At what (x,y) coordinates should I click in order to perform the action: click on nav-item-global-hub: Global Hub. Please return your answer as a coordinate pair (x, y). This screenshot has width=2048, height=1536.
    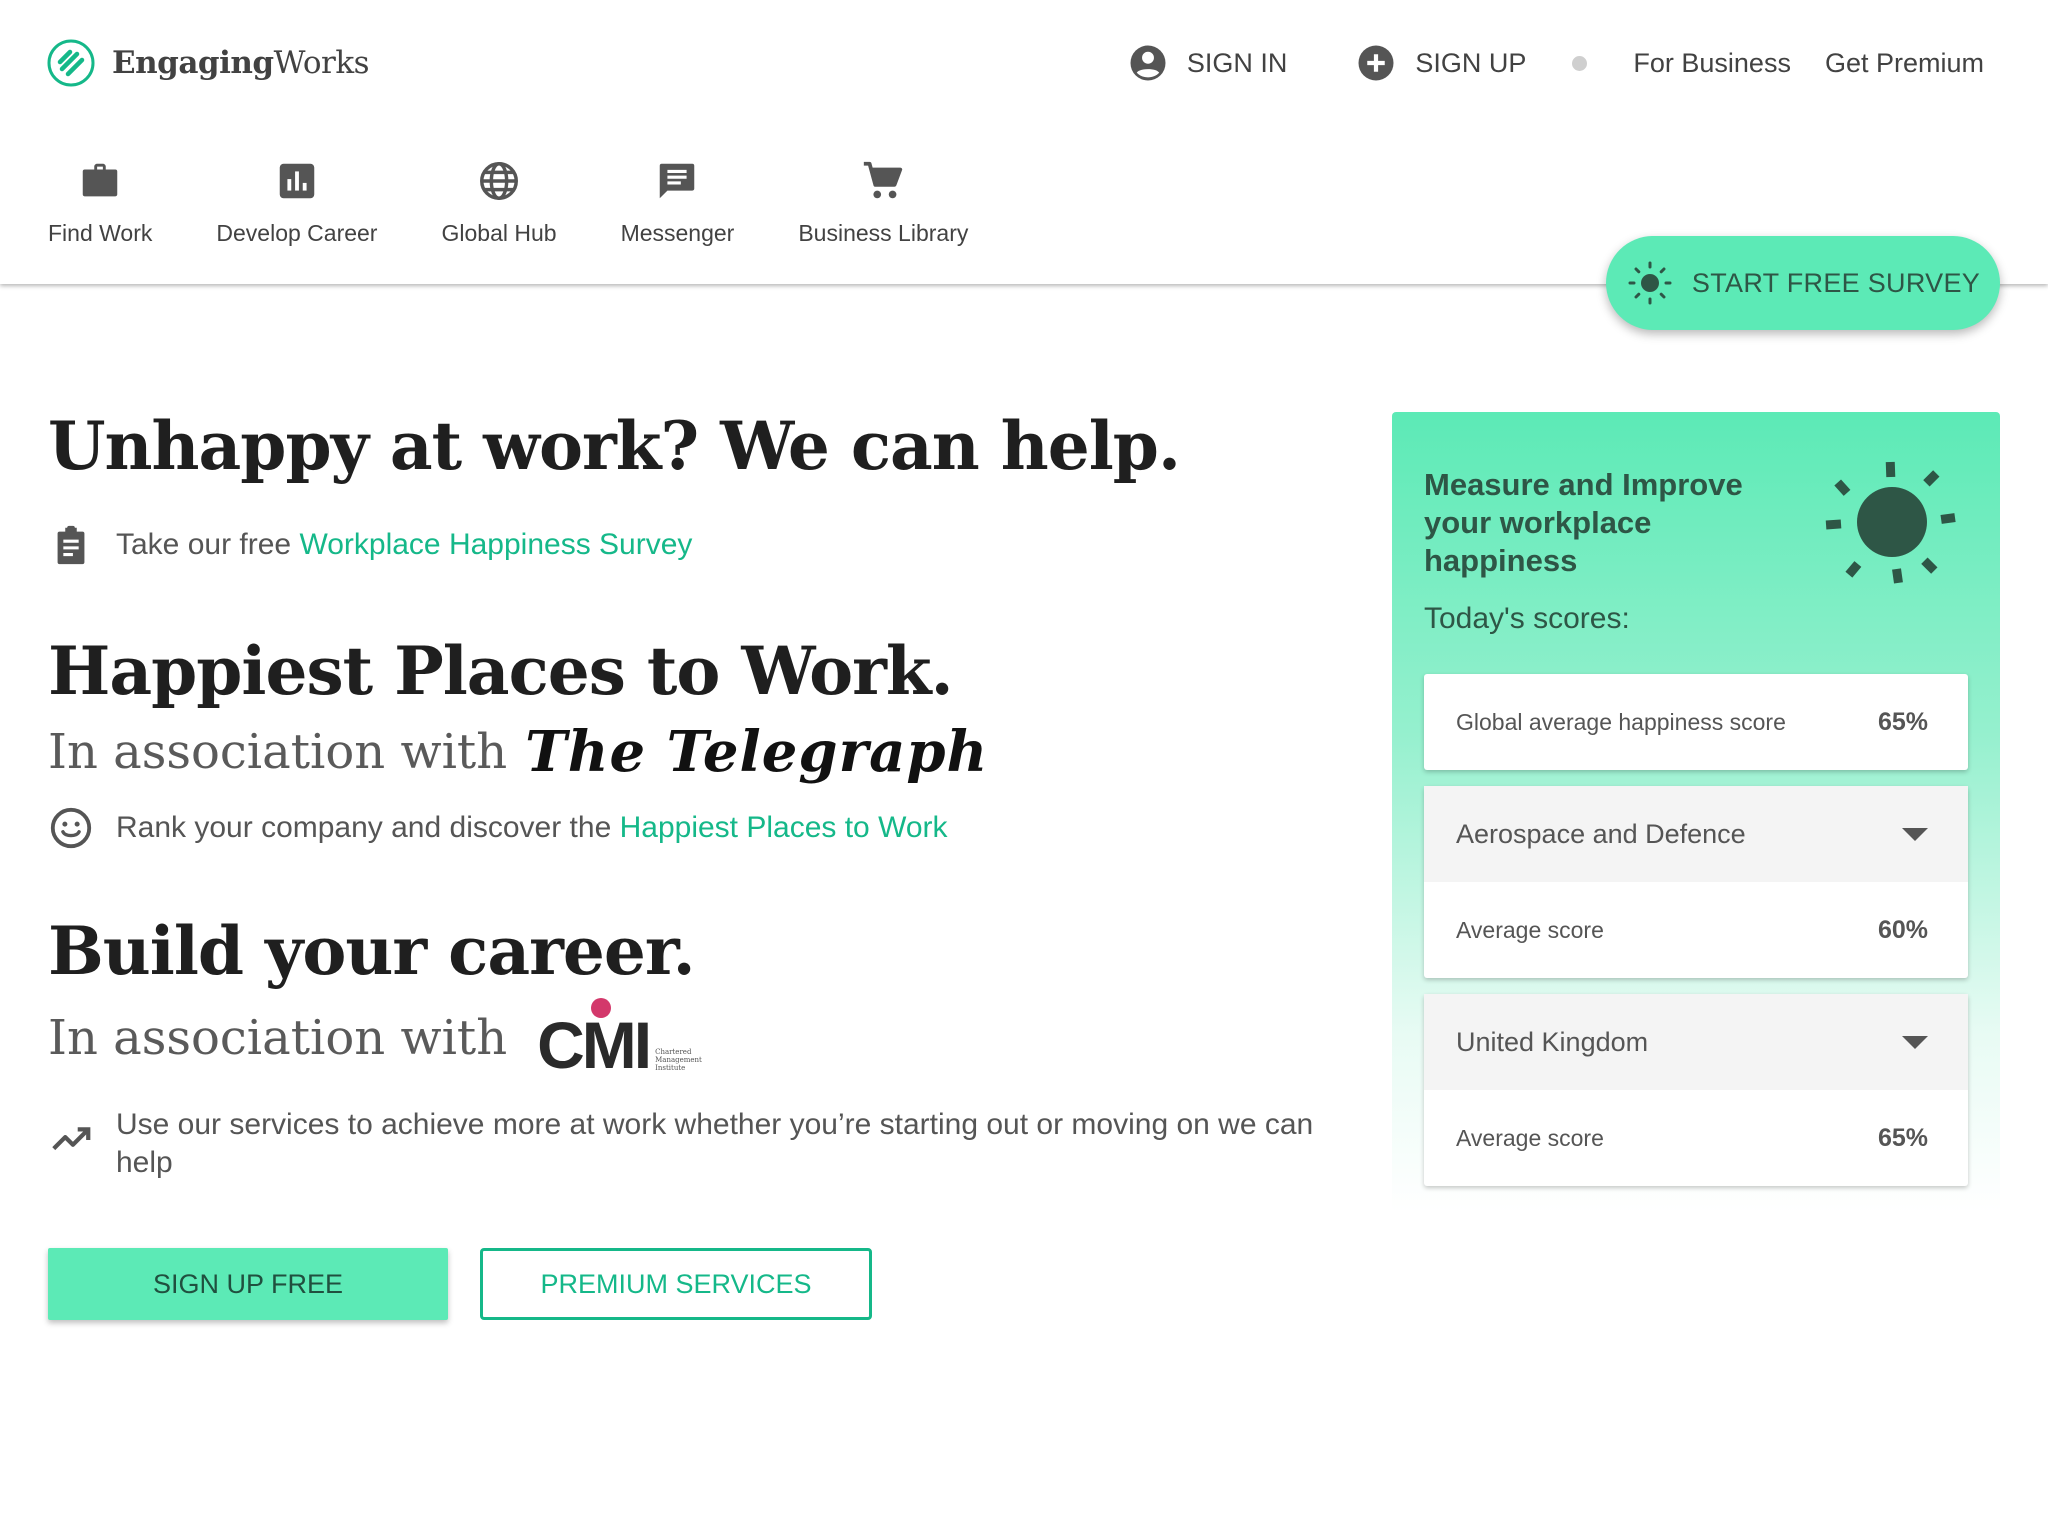
    Looking at the image, I should click on (499, 202).